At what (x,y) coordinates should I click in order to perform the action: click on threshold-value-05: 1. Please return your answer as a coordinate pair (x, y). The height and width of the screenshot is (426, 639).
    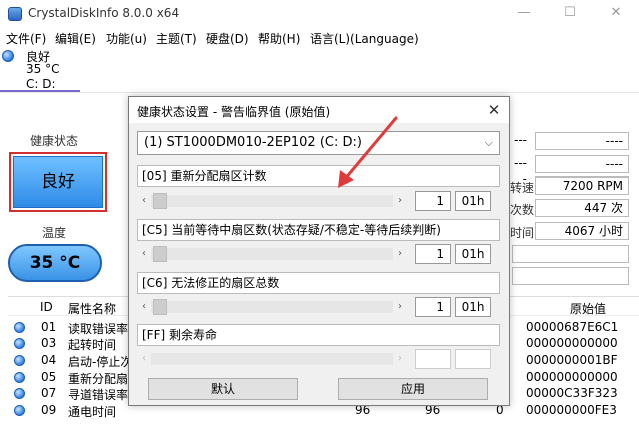
    Looking at the image, I should click on (433, 201).